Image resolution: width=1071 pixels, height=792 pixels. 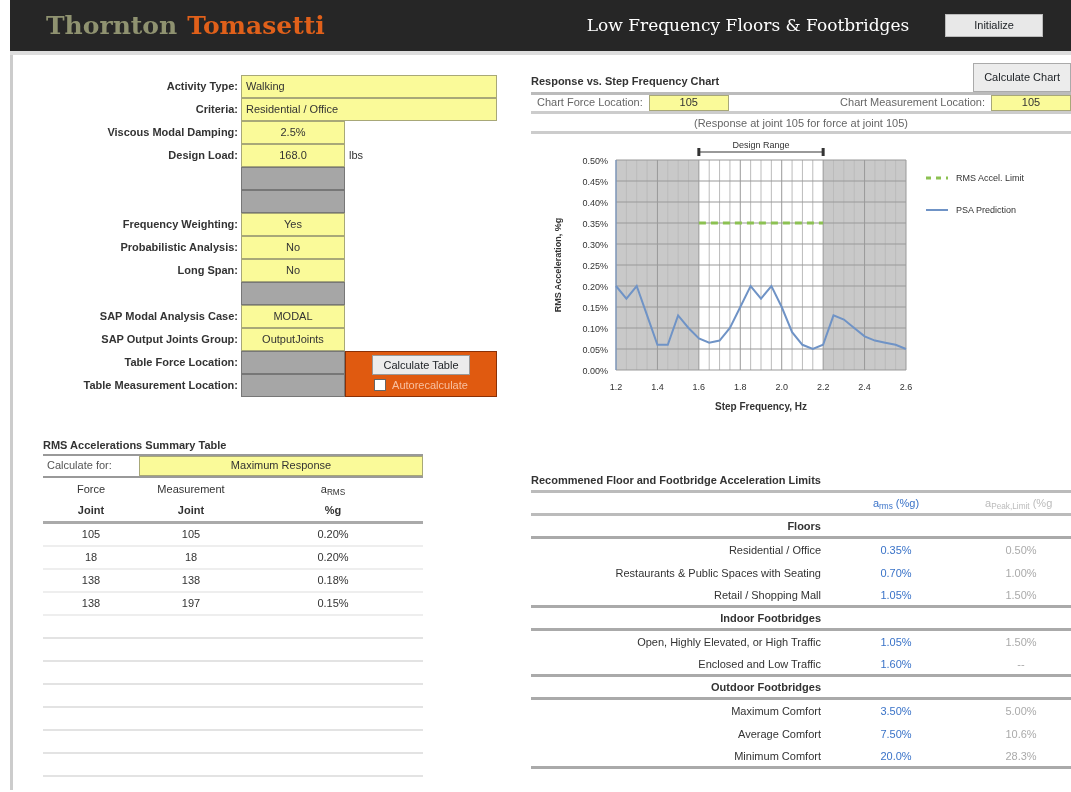 I want to click on axis-title: RMS Acceleration, %g, so click(x=558, y=264).